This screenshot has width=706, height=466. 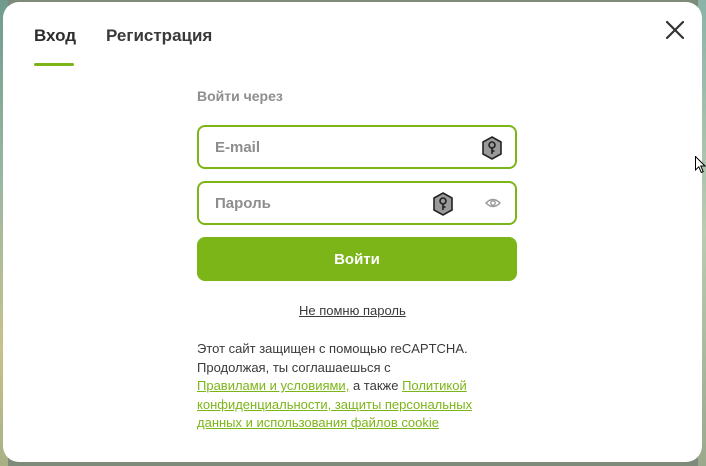 I want to click on close-icon, so click(x=675, y=30).